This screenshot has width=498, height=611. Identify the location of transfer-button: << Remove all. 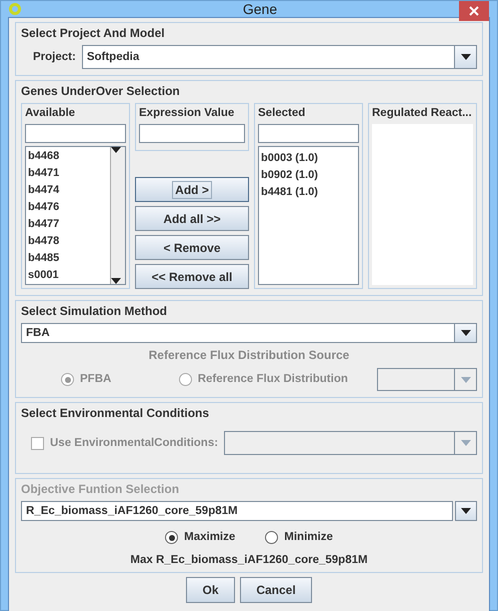
(192, 276).